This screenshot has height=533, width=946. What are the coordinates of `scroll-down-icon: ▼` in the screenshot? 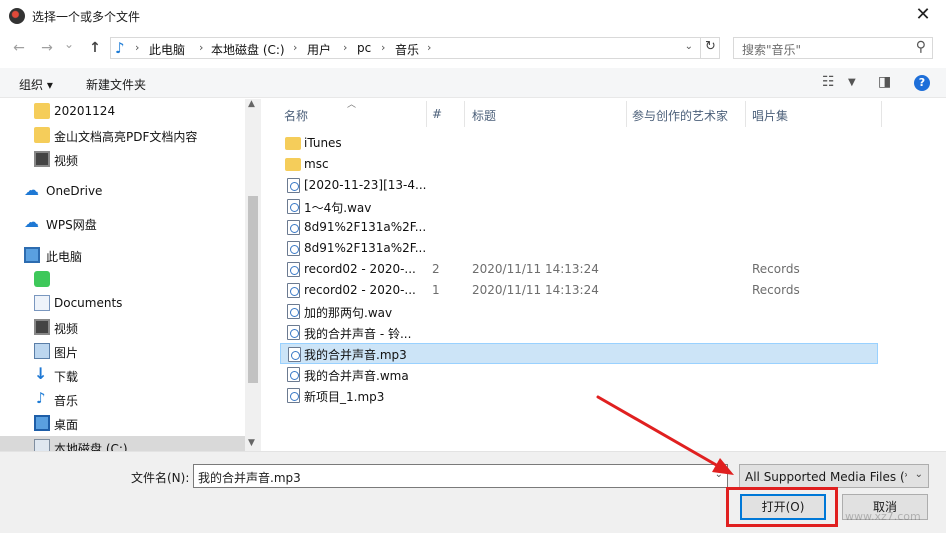 It's located at (251, 443).